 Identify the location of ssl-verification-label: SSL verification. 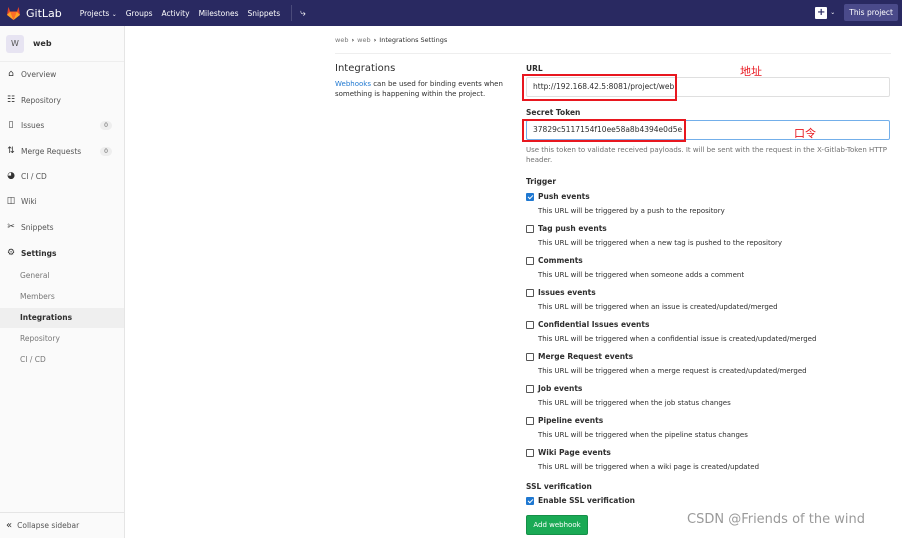
(559, 486).